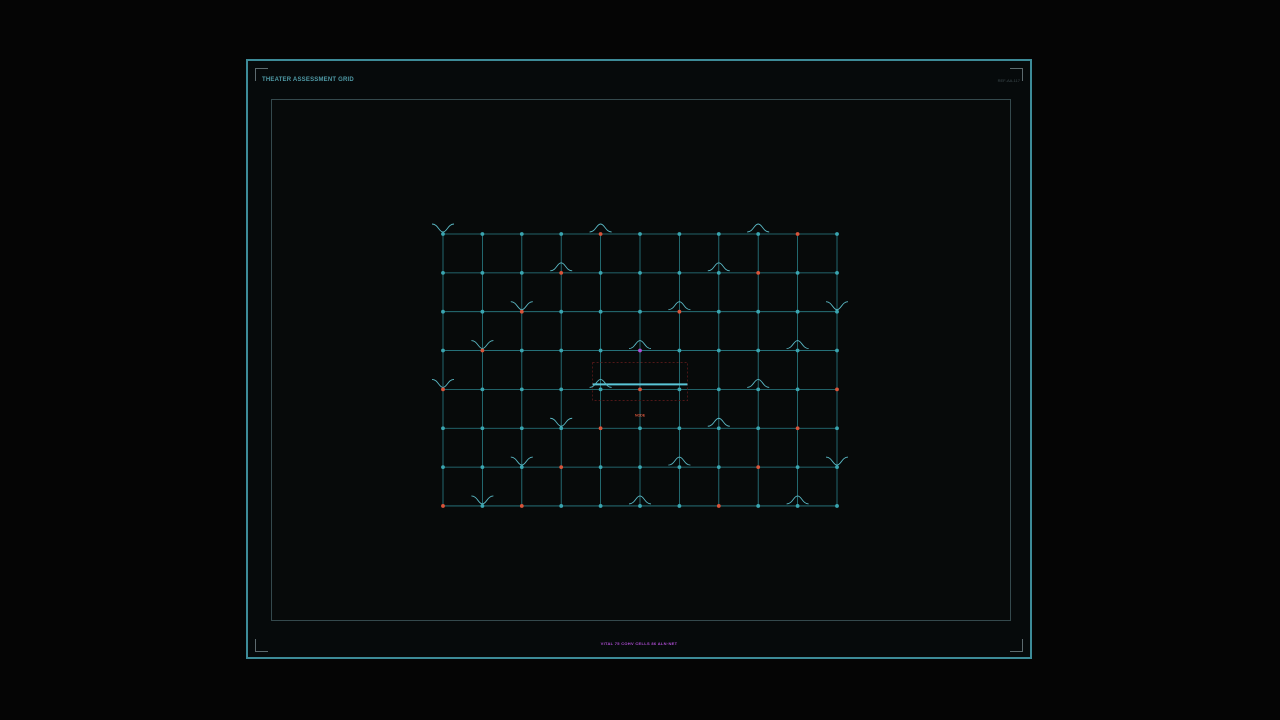 Image resolution: width=1280 pixels, height=720 pixels. Describe the element at coordinates (640, 350) in the screenshot. I see `grid-node-focus` at that location.